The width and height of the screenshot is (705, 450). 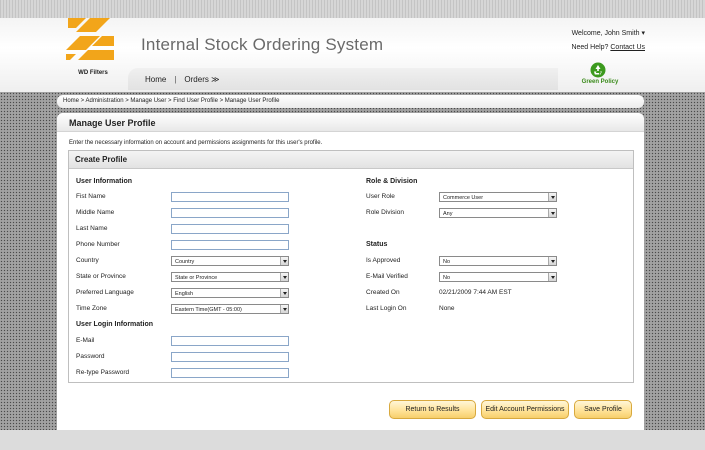 What do you see at coordinates (230, 277) in the screenshot?
I see `state-select: State or Province` at bounding box center [230, 277].